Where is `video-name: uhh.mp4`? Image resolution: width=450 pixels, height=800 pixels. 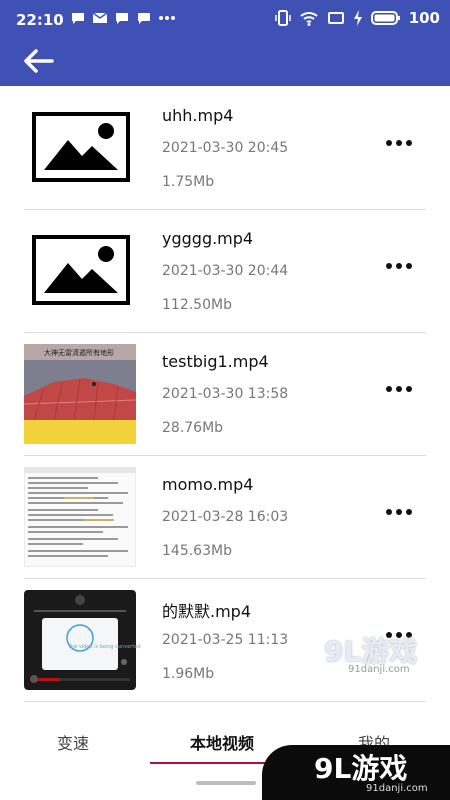 video-name: uhh.mp4 is located at coordinates (198, 115).